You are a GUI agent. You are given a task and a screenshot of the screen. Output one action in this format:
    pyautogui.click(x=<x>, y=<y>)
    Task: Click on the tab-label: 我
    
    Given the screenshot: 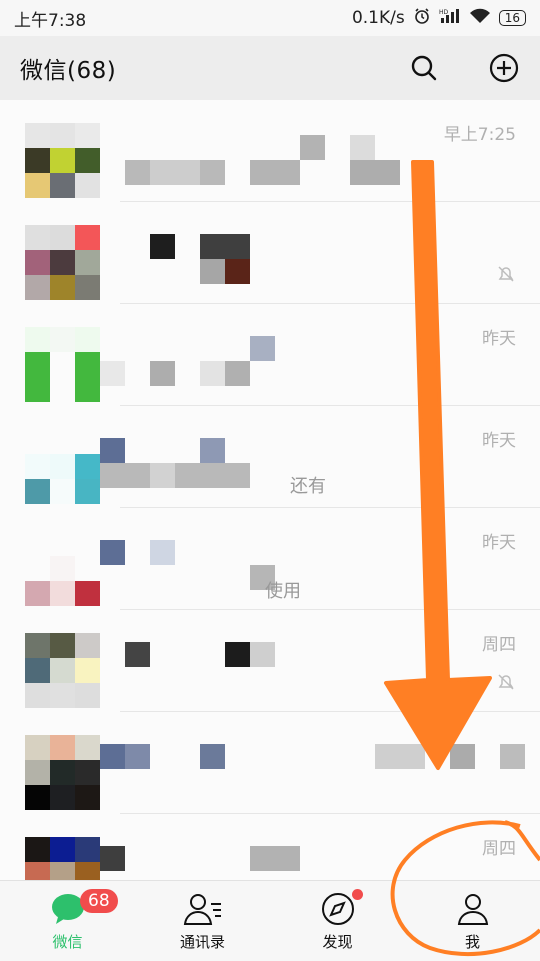 What is the action you would take?
    pyautogui.click(x=472, y=942)
    